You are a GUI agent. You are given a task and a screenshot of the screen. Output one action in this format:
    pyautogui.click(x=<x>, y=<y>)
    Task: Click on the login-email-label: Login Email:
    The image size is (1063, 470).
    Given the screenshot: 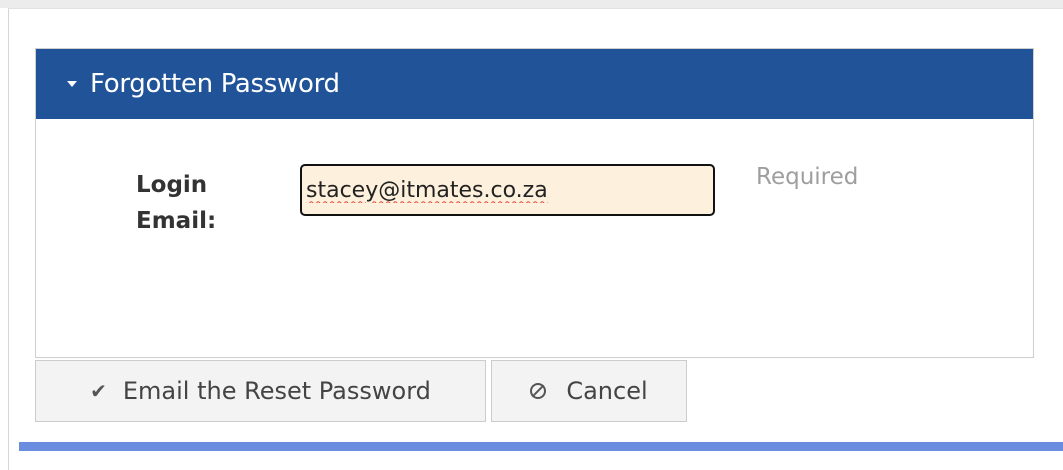 What is the action you would take?
    pyautogui.click(x=176, y=203)
    